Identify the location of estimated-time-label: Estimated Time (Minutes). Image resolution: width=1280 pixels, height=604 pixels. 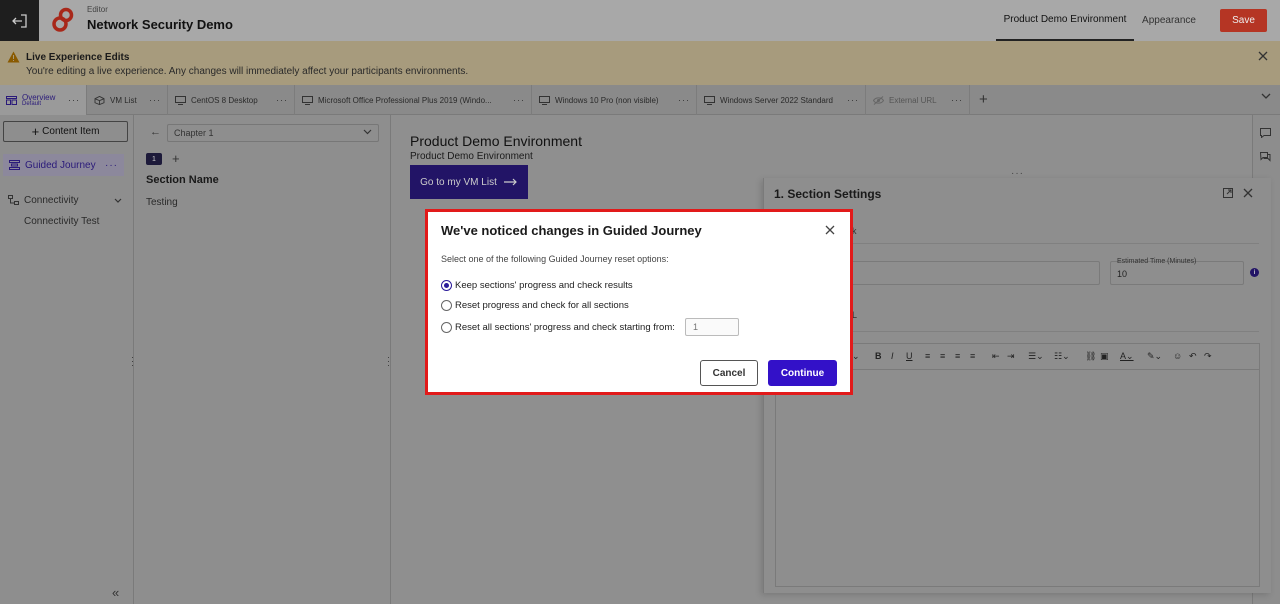
(1157, 261).